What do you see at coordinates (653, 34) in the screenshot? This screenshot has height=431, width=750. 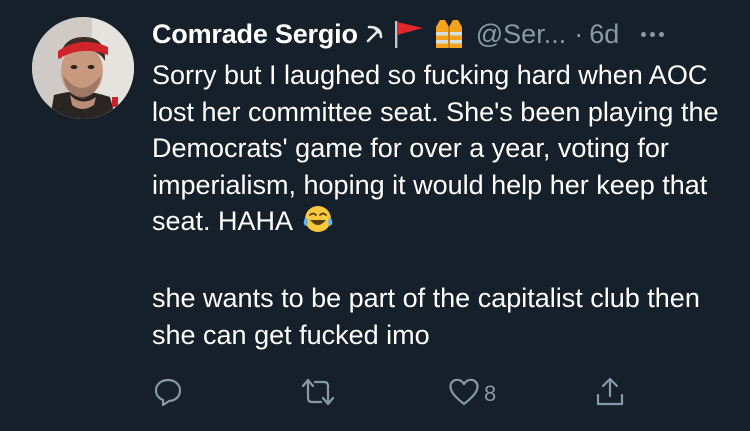 I see `more-options-icon` at bounding box center [653, 34].